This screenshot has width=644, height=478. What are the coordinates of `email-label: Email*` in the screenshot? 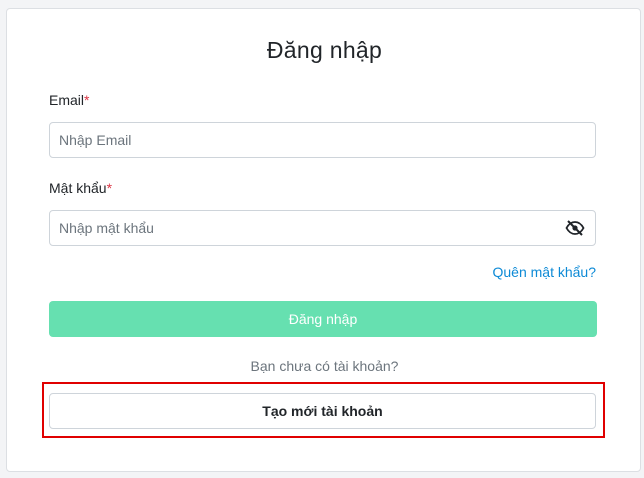 It's located at (69, 100).